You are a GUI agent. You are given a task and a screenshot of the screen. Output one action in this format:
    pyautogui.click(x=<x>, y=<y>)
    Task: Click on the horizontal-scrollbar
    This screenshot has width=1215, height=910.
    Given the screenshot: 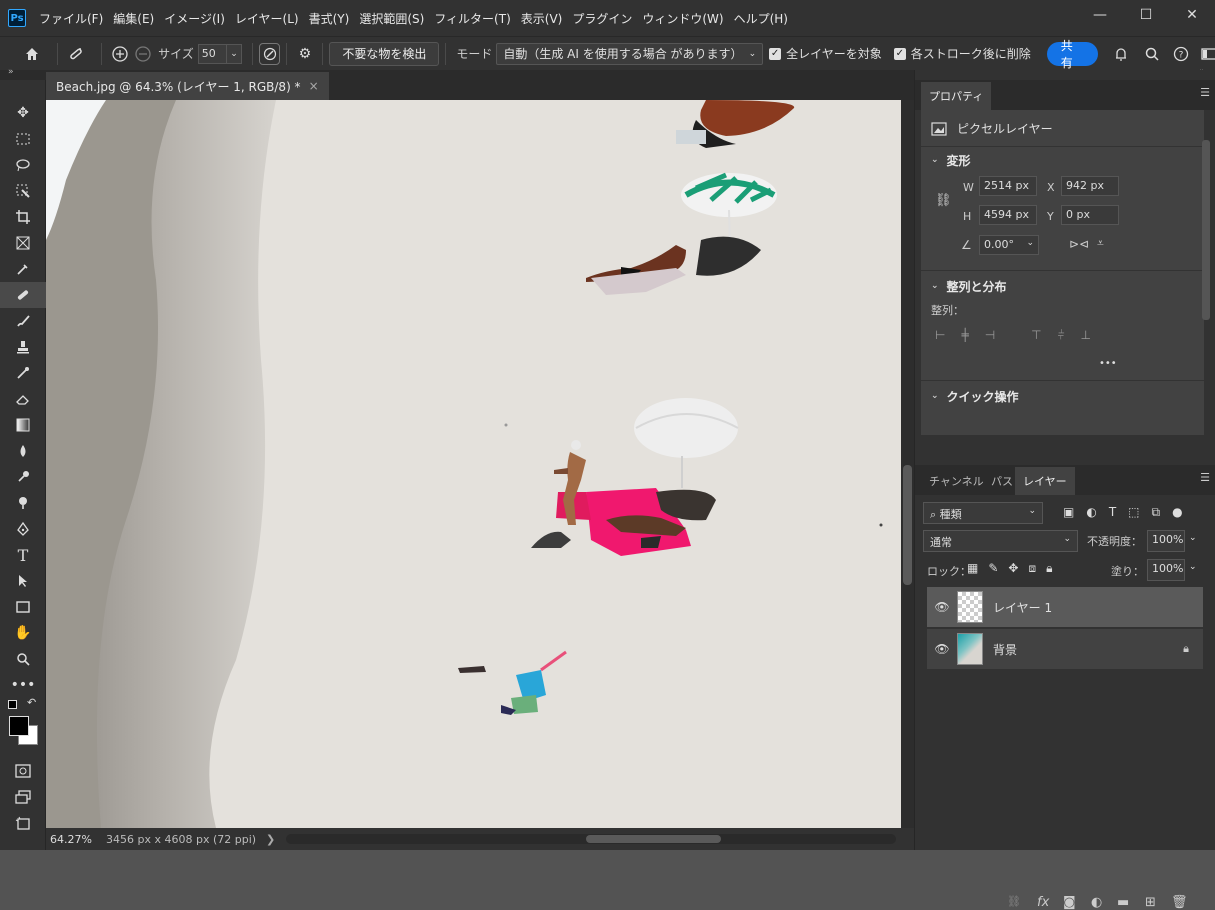 What is the action you would take?
    pyautogui.click(x=591, y=839)
    